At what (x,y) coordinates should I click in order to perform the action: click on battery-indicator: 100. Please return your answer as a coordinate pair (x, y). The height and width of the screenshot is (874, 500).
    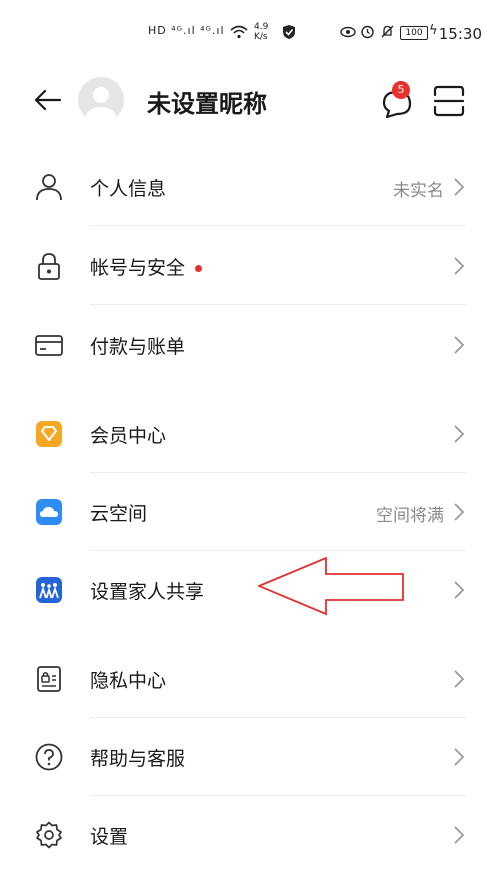
    Looking at the image, I should click on (414, 33).